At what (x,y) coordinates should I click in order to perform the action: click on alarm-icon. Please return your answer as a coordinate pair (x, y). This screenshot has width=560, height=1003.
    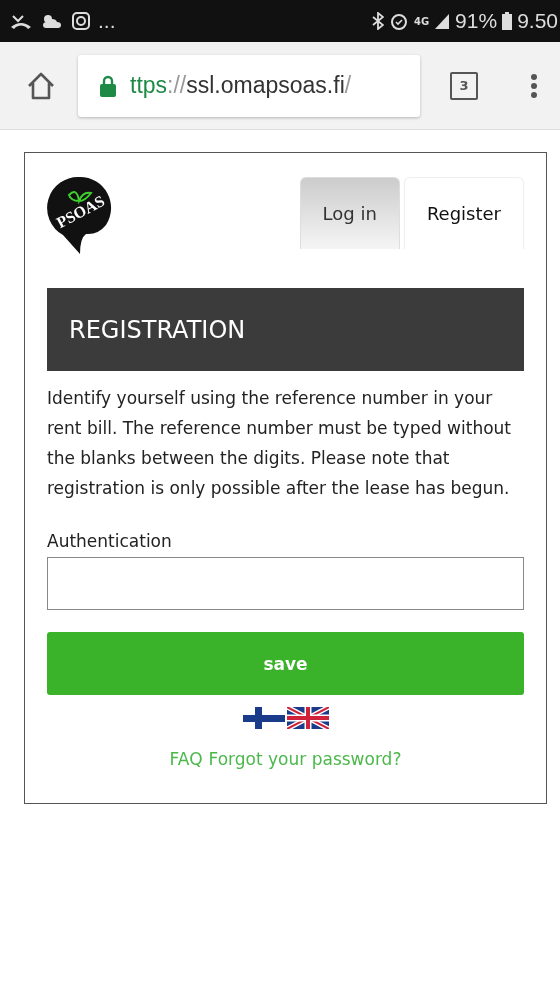
    Looking at the image, I should click on (398, 21).